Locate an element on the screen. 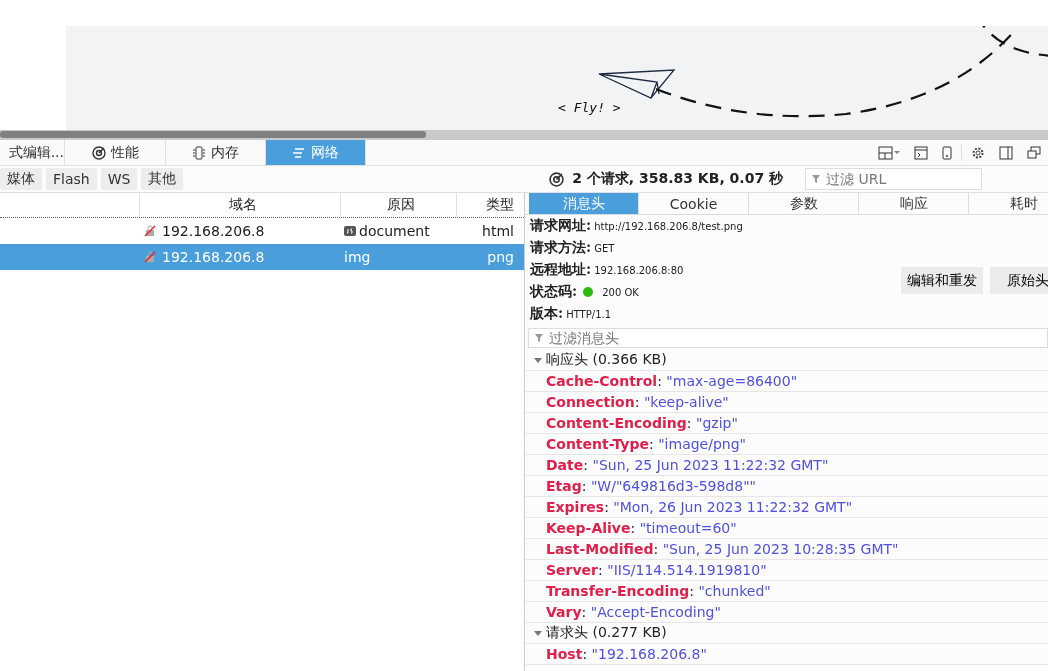 This screenshot has width=1048, height=671. request-summary: 2 个请求, 358.83 KB, 0.07 秒 is located at coordinates (677, 179).